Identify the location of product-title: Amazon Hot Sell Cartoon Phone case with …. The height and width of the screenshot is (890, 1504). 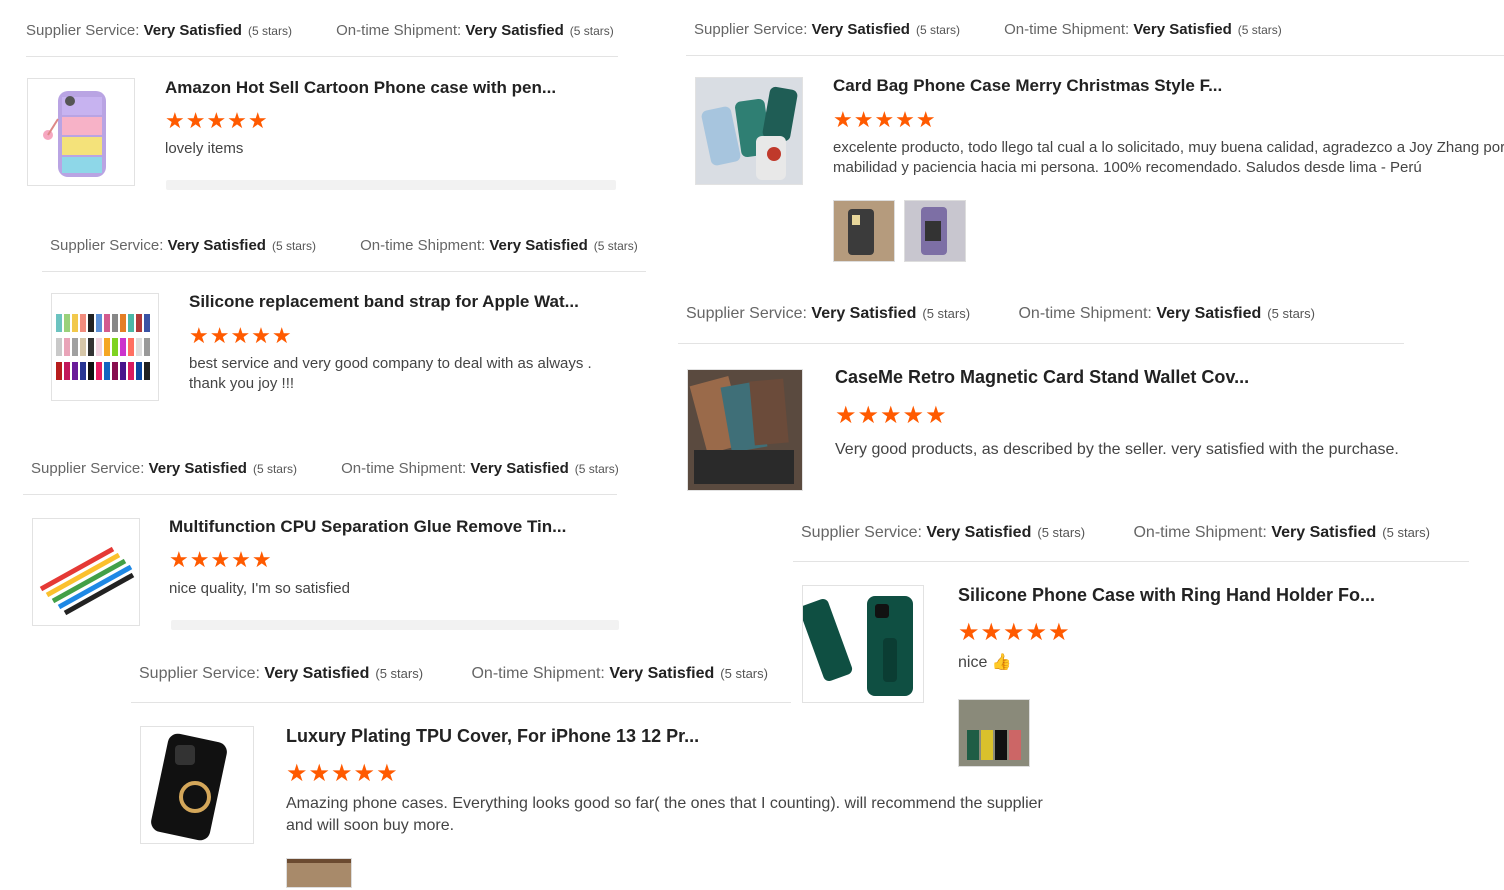
(360, 88).